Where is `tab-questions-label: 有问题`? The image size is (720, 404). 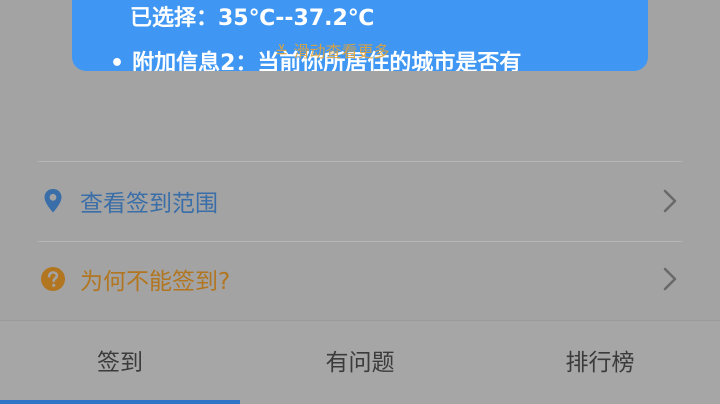 tab-questions-label: 有问题 is located at coordinates (360, 363).